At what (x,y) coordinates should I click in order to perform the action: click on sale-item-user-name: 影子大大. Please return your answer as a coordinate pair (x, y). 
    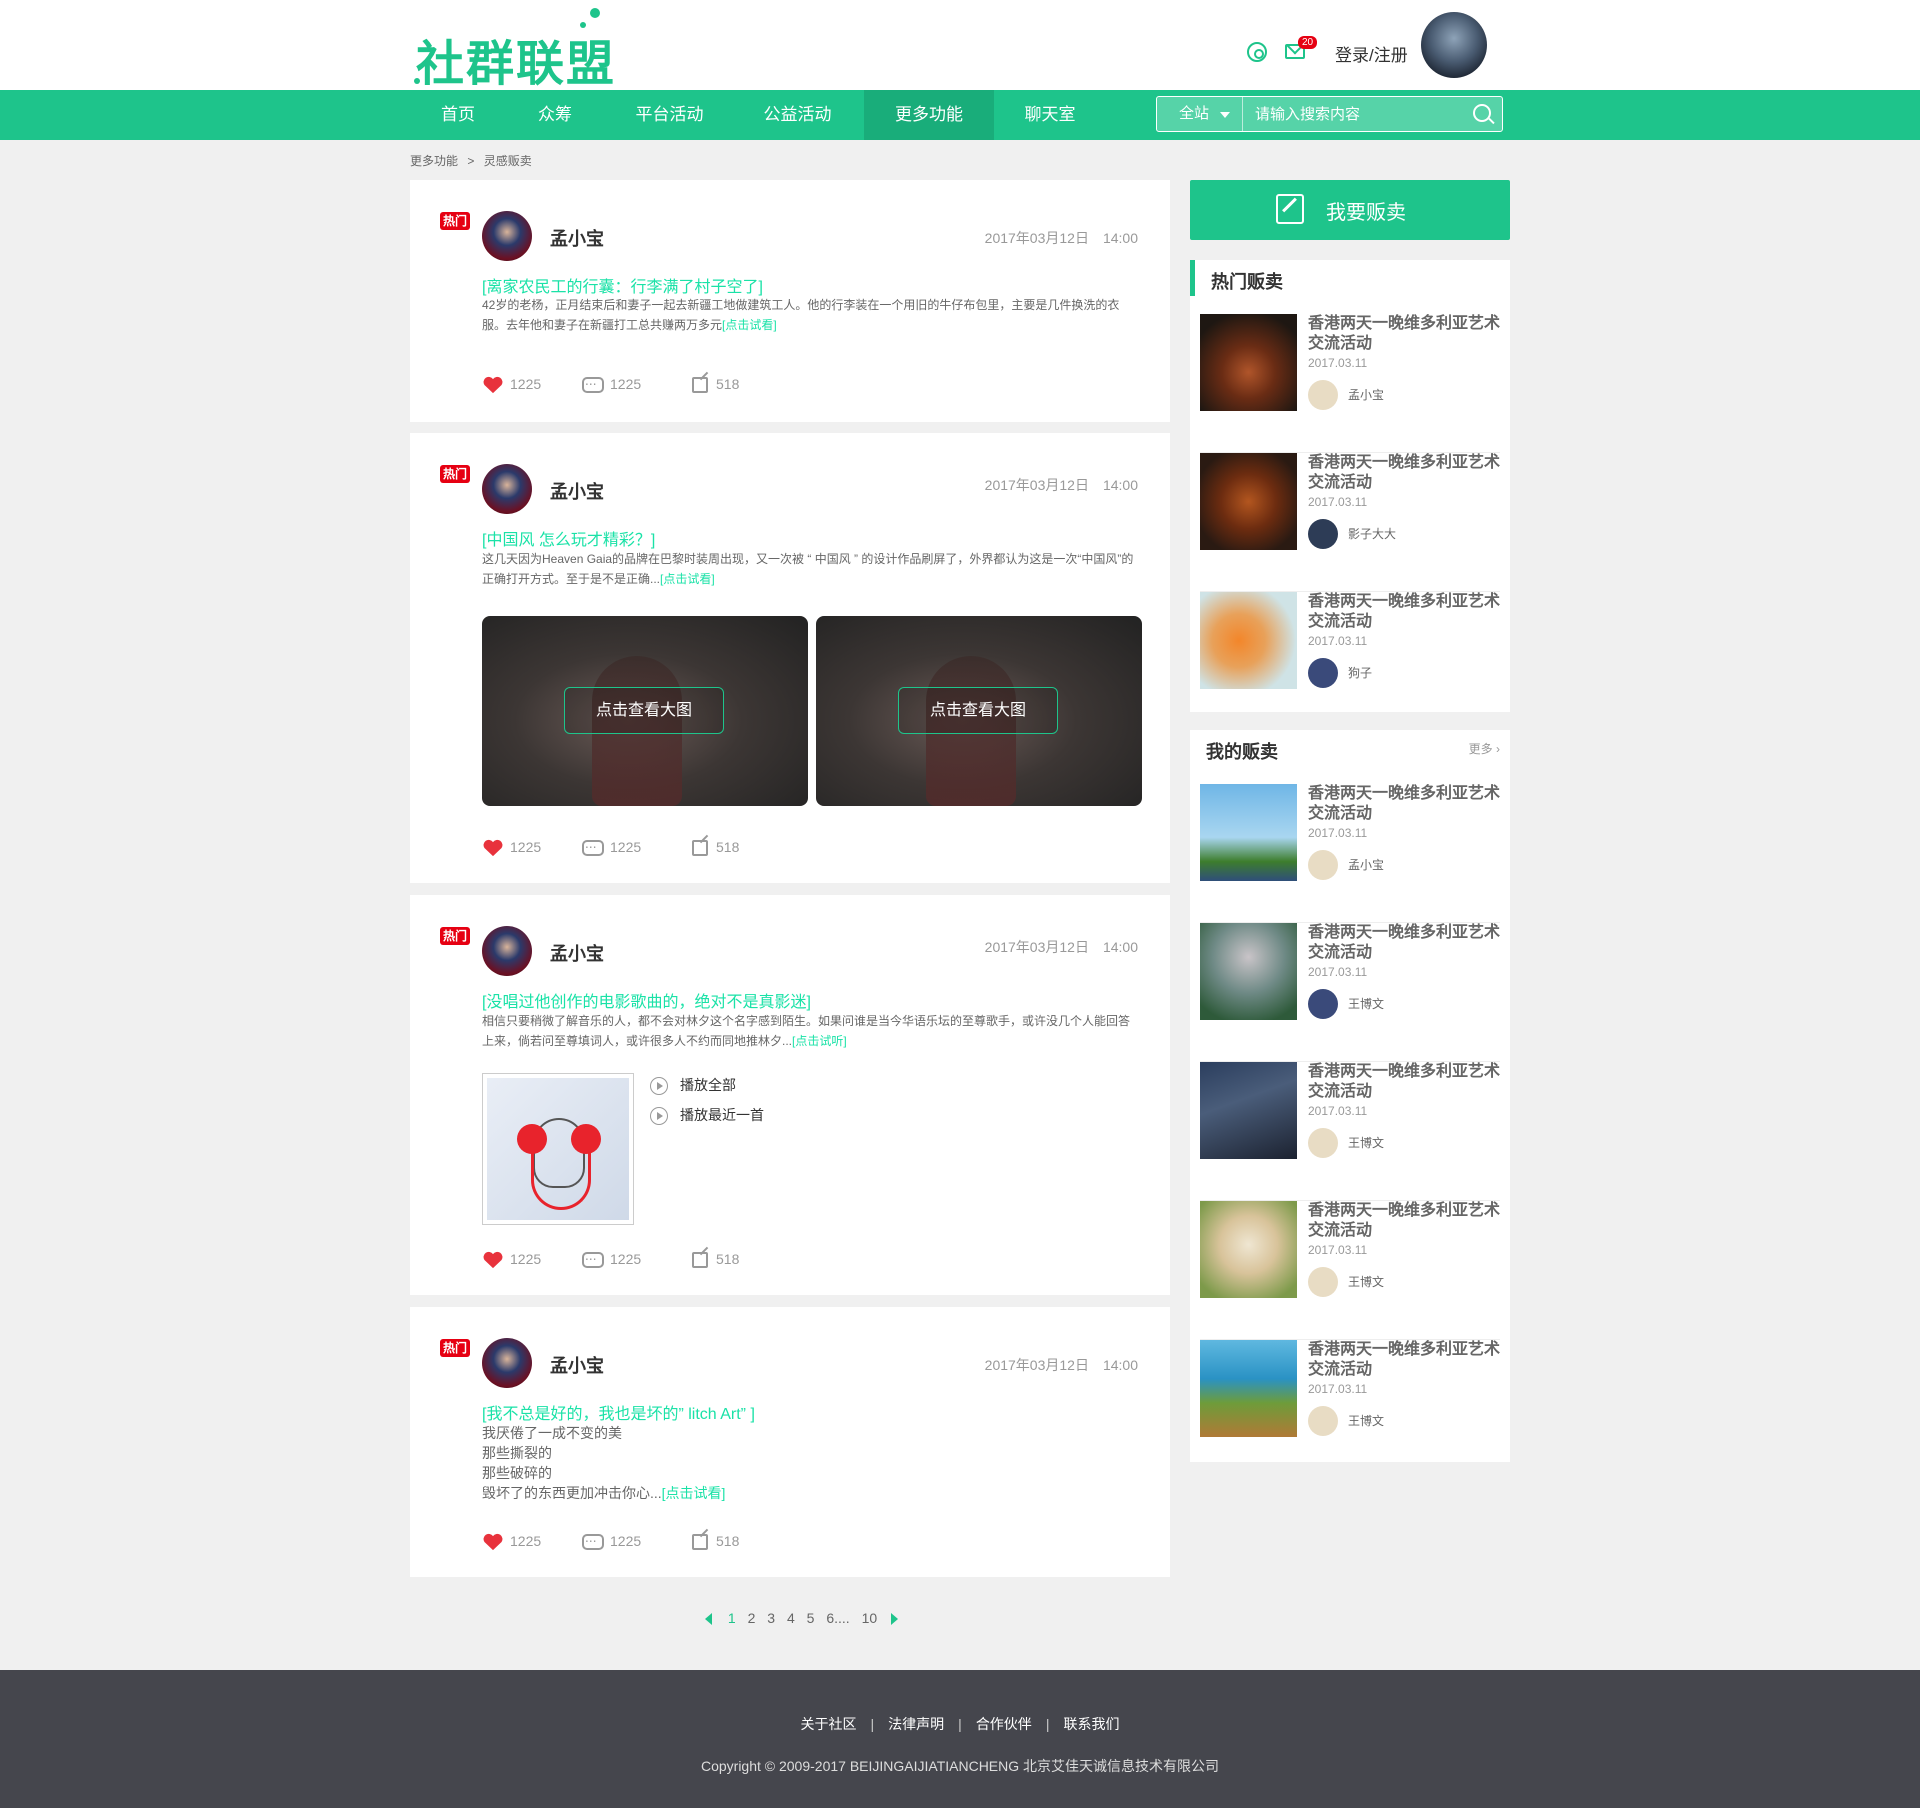
    Looking at the image, I should click on (1372, 533).